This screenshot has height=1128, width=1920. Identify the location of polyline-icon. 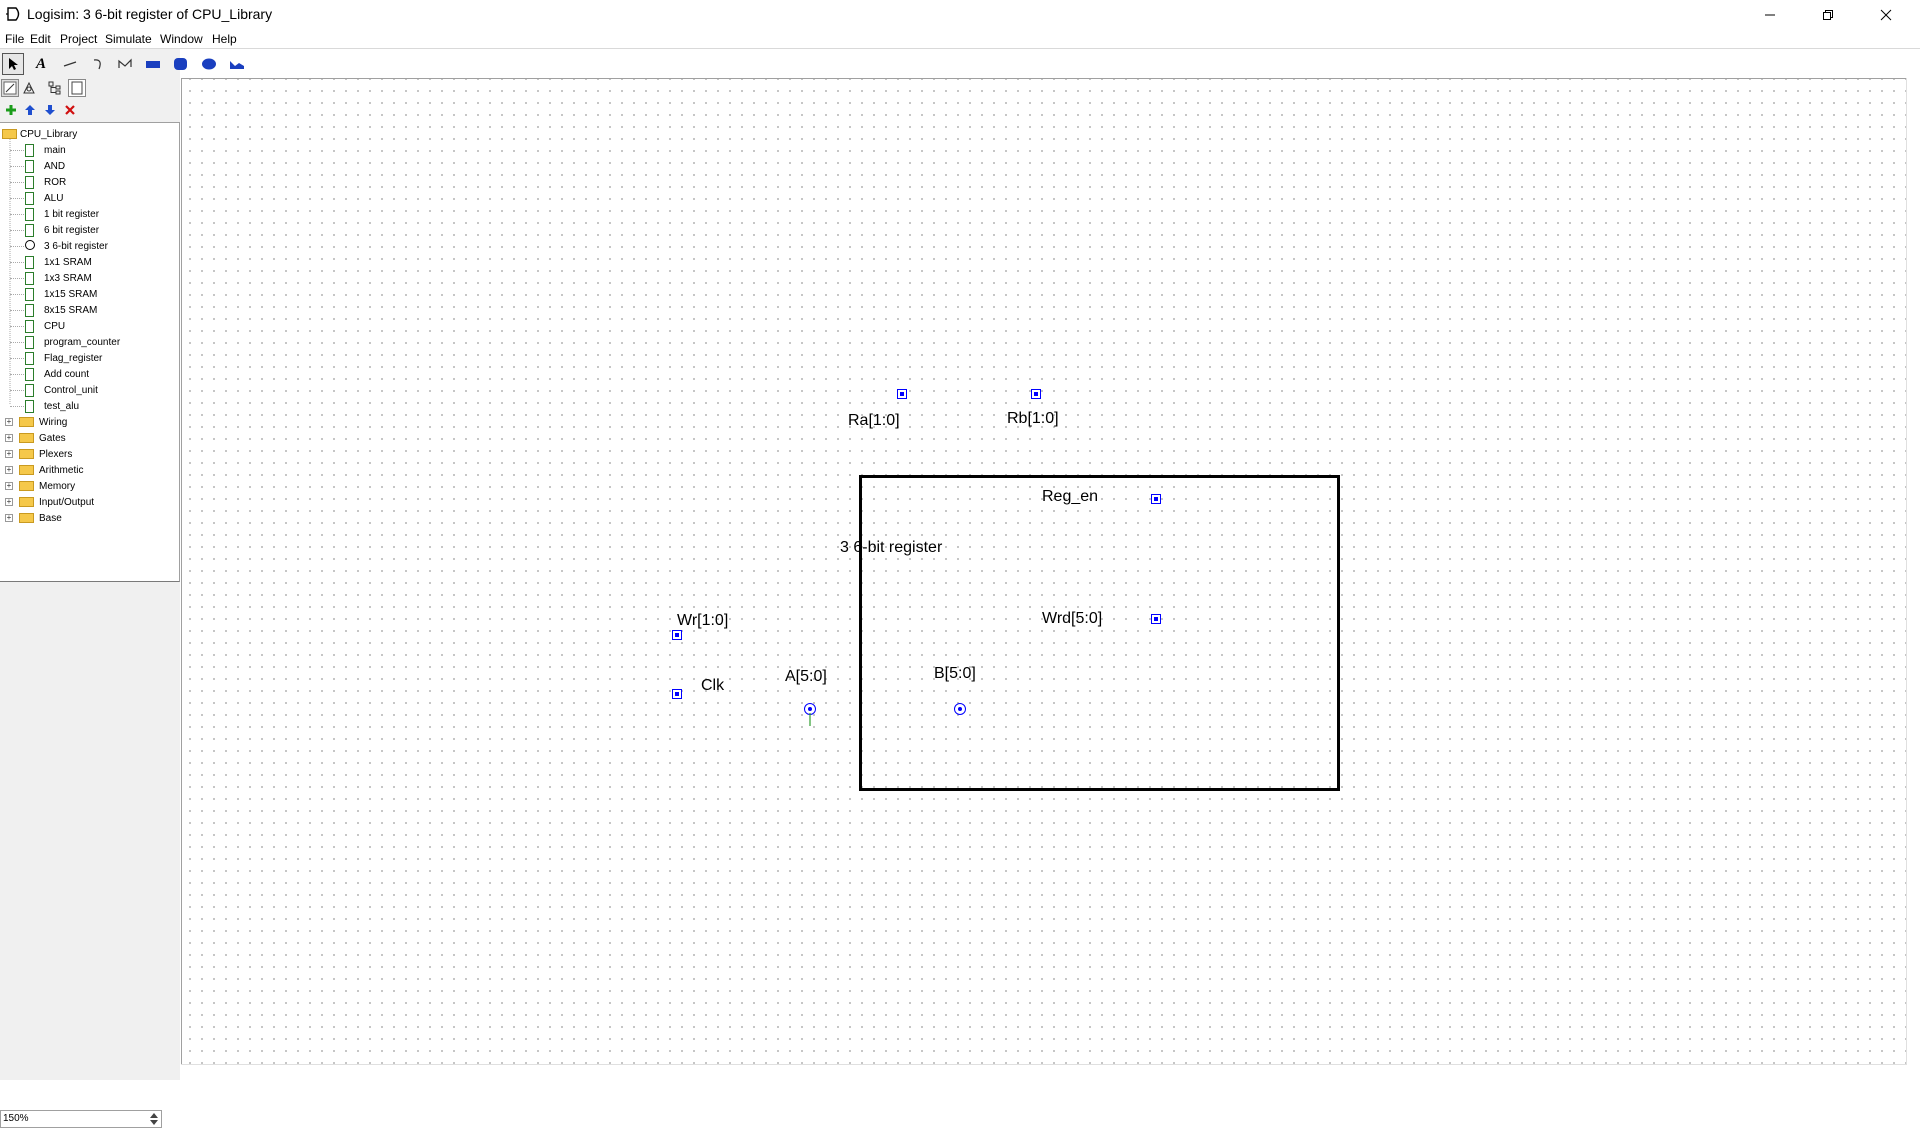
(125, 63).